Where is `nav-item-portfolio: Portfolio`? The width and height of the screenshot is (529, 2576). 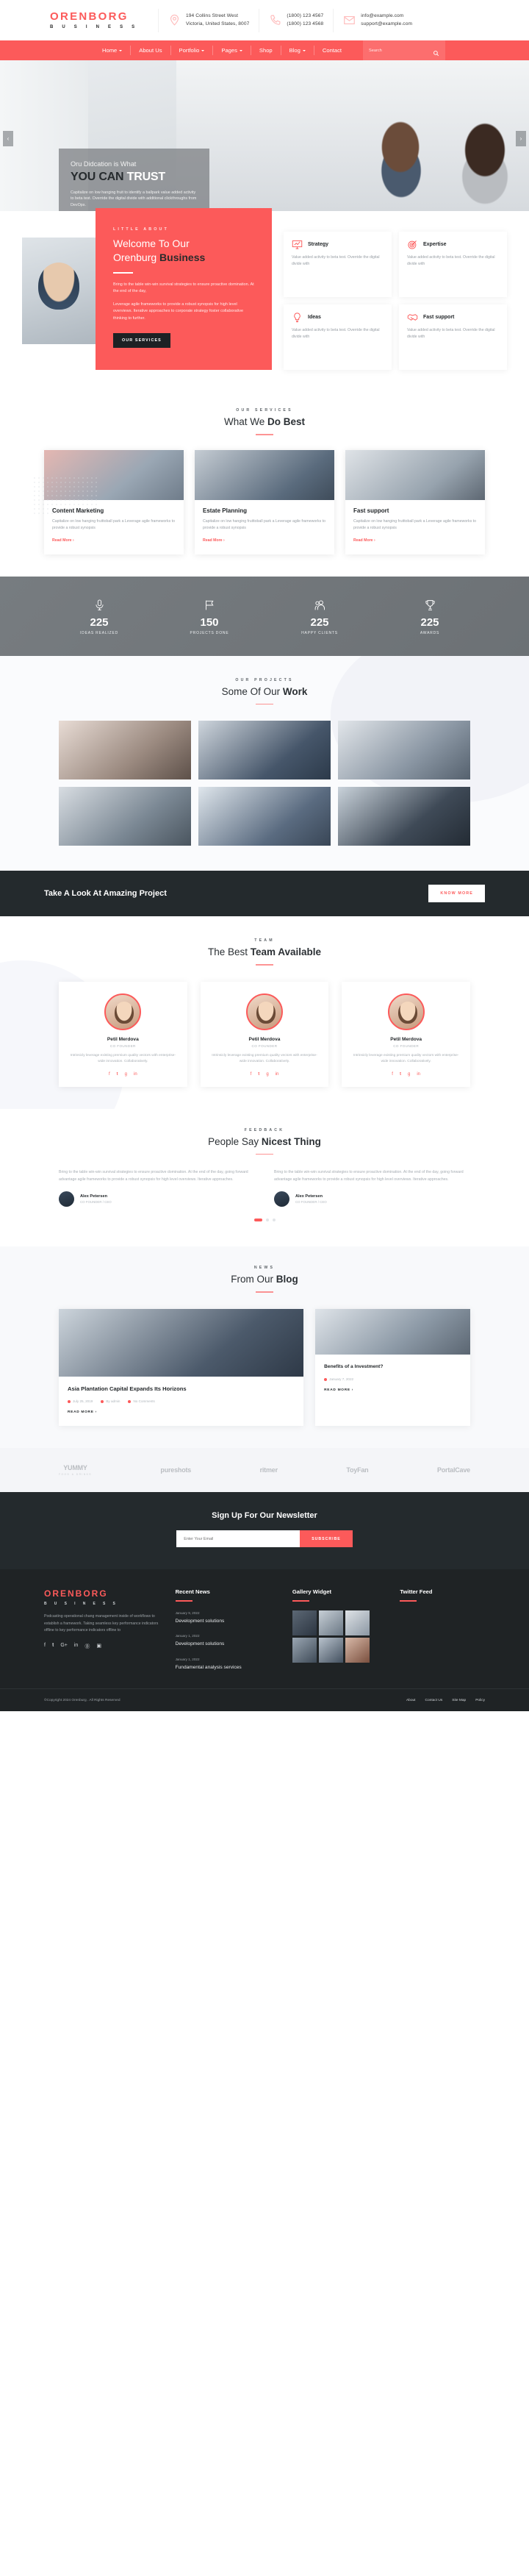 nav-item-portfolio: Portfolio is located at coordinates (193, 50).